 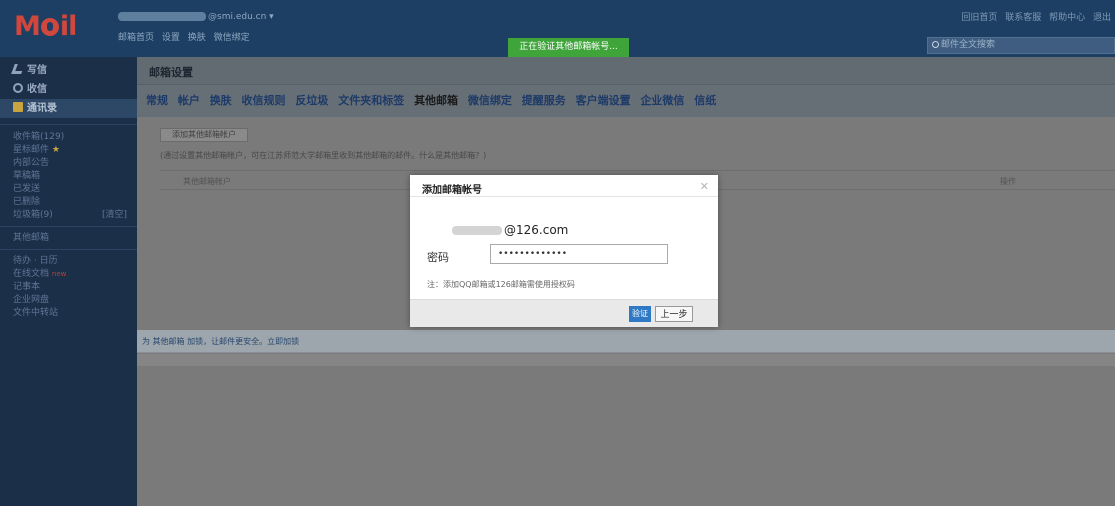 What do you see at coordinates (264, 100) in the screenshot?
I see `tab-receive-rules: 收信规则` at bounding box center [264, 100].